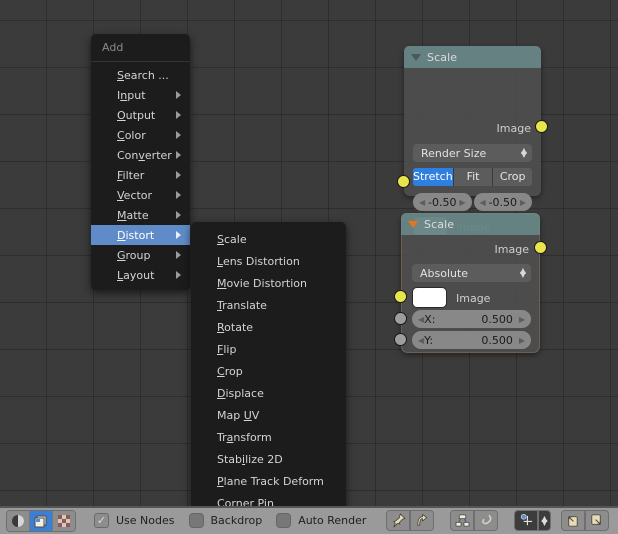 This screenshot has width=618, height=534. Describe the element at coordinates (512, 177) in the screenshot. I see `frame-method-crop: Crop` at that location.